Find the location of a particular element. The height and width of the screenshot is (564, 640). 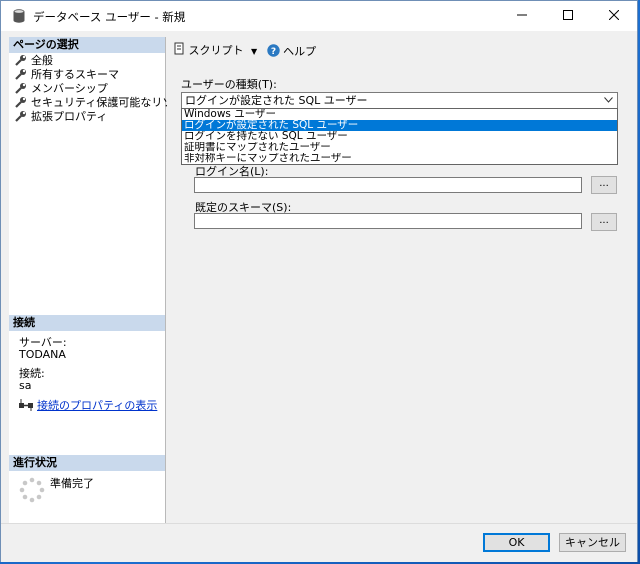

minimize-button is located at coordinates (522, 16).